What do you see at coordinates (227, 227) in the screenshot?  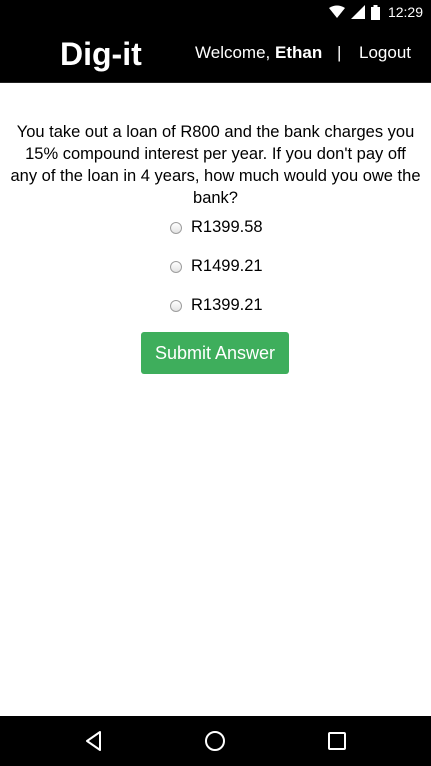 I see `answer-label: R1399.58` at bounding box center [227, 227].